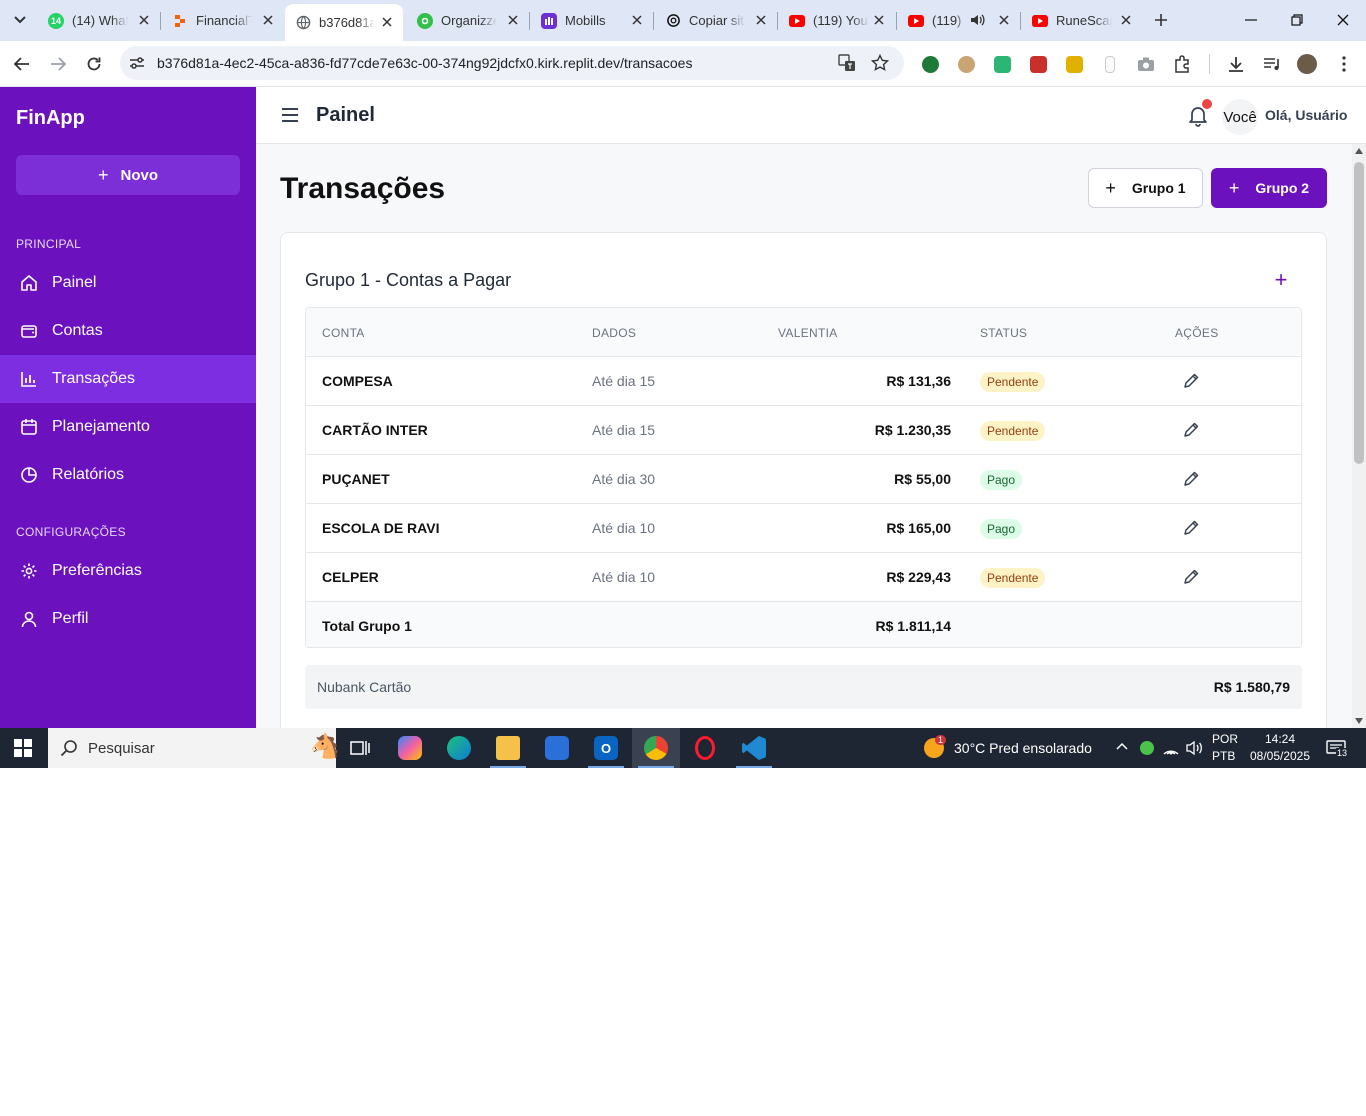 The height and width of the screenshot is (1116, 1366). I want to click on sidebar-item-painel: Painel, so click(128, 283).